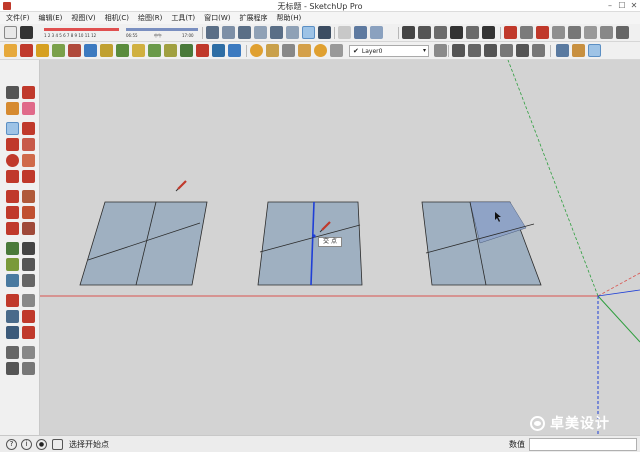 This screenshot has width=640, height=452. What do you see at coordinates (28, 108) in the screenshot?
I see `eraser-tool-icon` at bounding box center [28, 108].